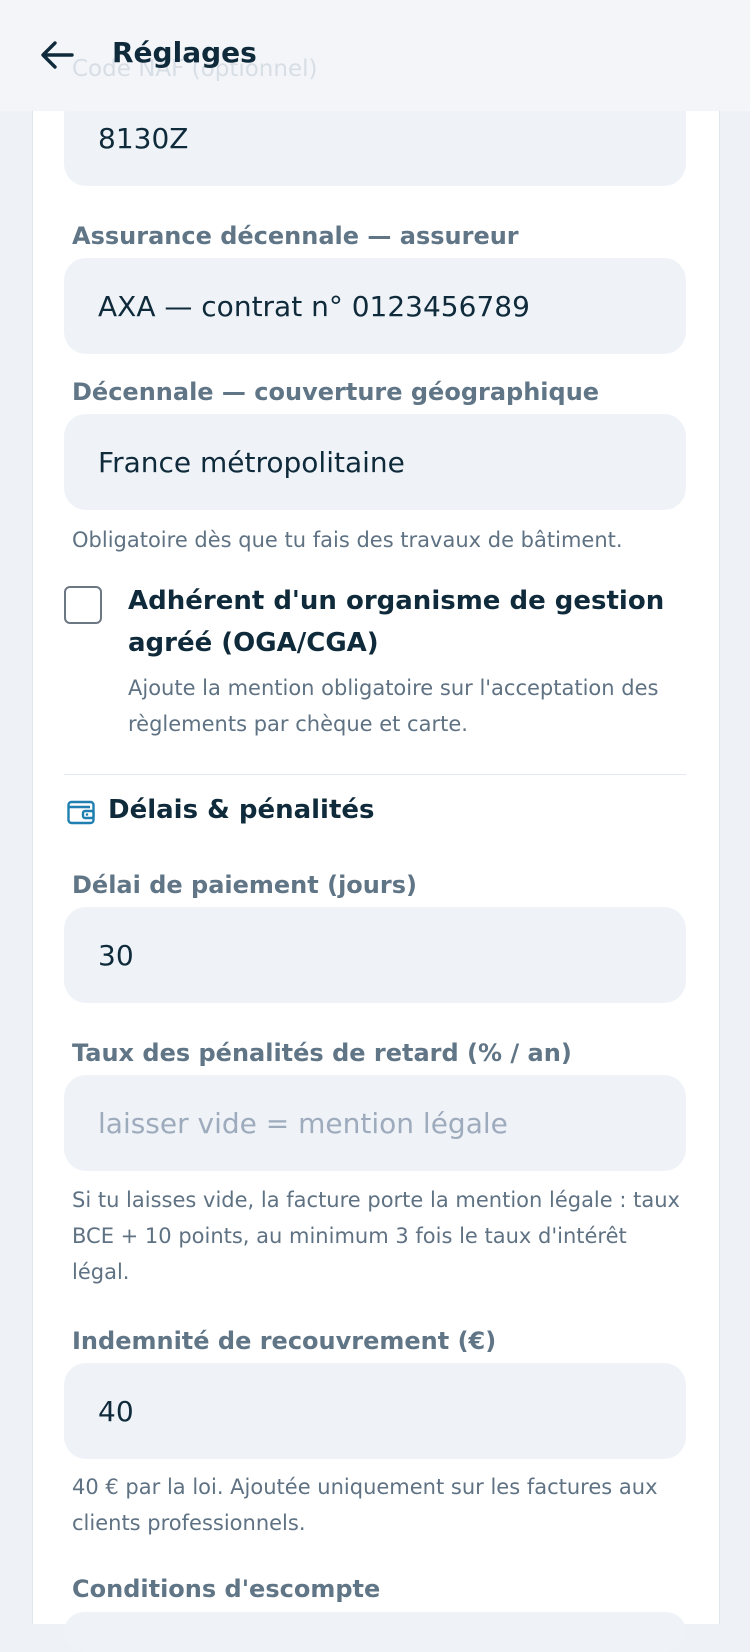  What do you see at coordinates (226, 1589) in the screenshot?
I see `discount-conditions-label: Conditions d'escompte` at bounding box center [226, 1589].